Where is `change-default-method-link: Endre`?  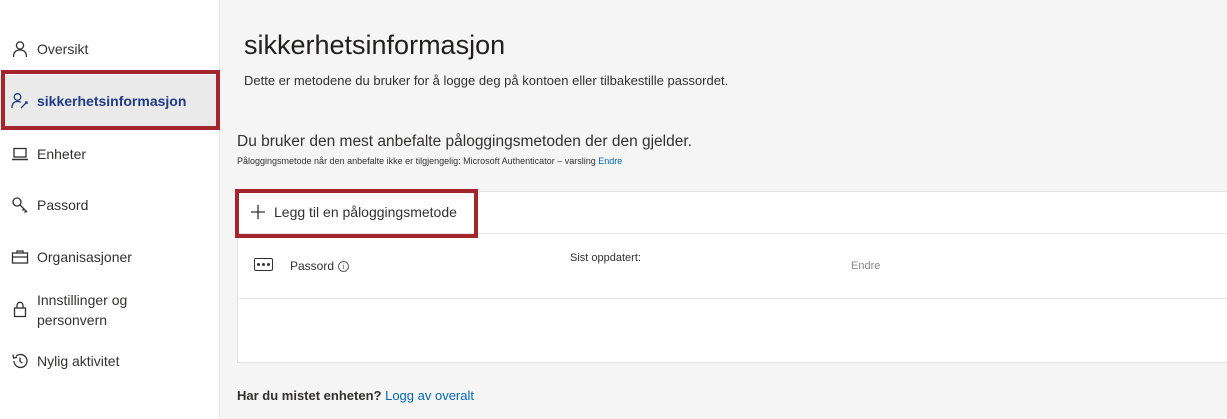
change-default-method-link: Endre is located at coordinates (610, 161).